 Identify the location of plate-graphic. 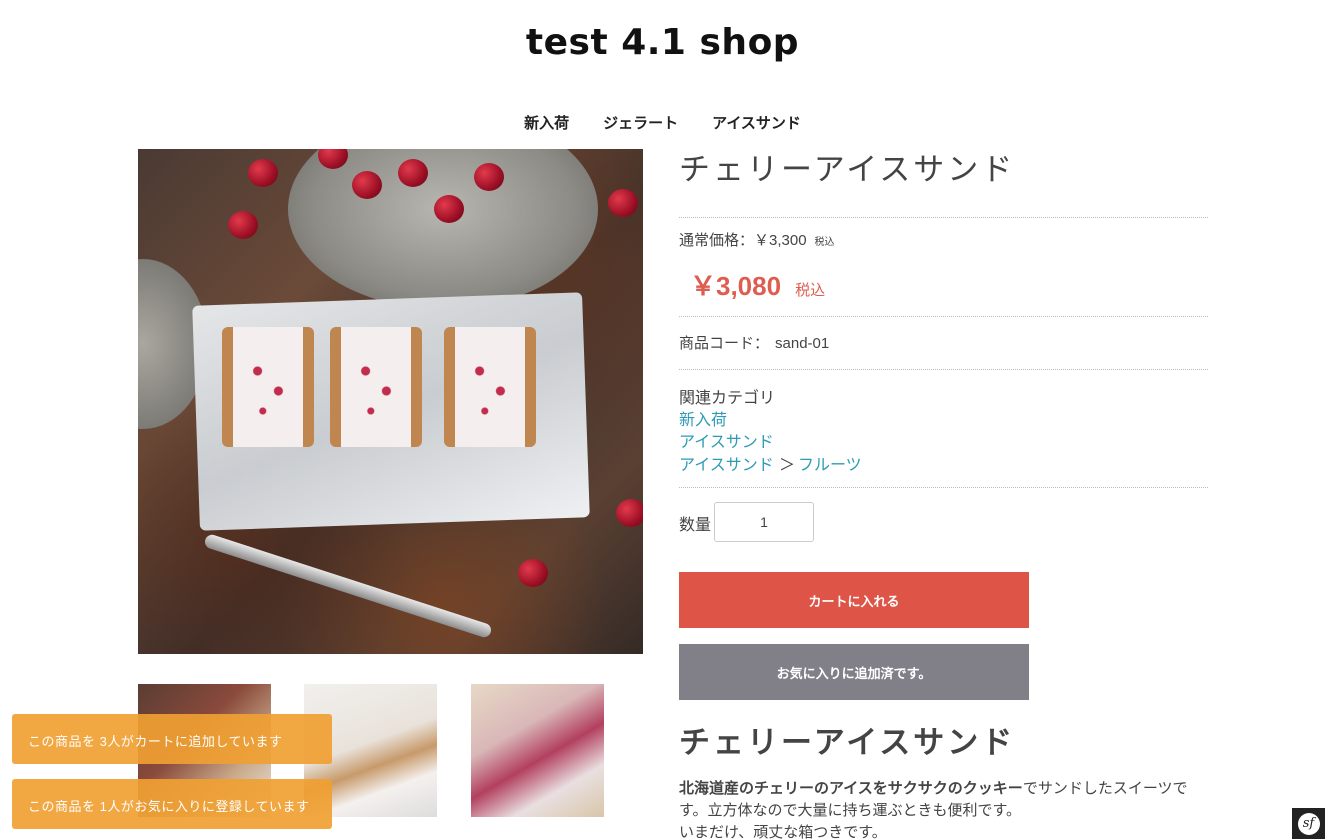
(443, 229).